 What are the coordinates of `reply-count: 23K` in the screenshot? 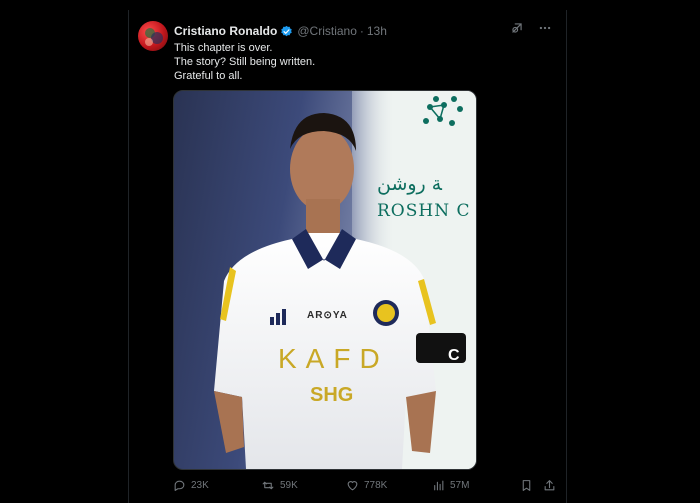 It's located at (200, 485).